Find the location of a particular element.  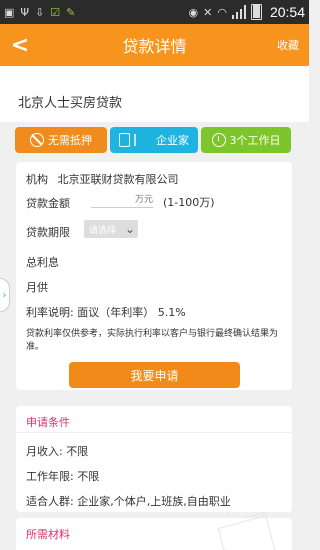

total-interest-label: 总利息 is located at coordinates (42, 262).